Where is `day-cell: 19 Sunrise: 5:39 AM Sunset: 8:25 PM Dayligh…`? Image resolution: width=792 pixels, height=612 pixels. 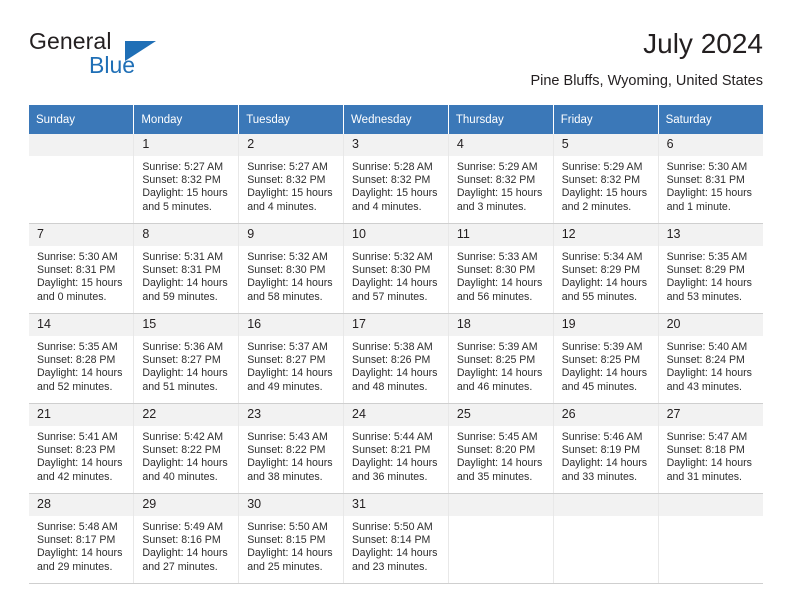 day-cell: 19 Sunrise: 5:39 AM Sunset: 8:25 PM Dayligh… is located at coordinates (606, 358).